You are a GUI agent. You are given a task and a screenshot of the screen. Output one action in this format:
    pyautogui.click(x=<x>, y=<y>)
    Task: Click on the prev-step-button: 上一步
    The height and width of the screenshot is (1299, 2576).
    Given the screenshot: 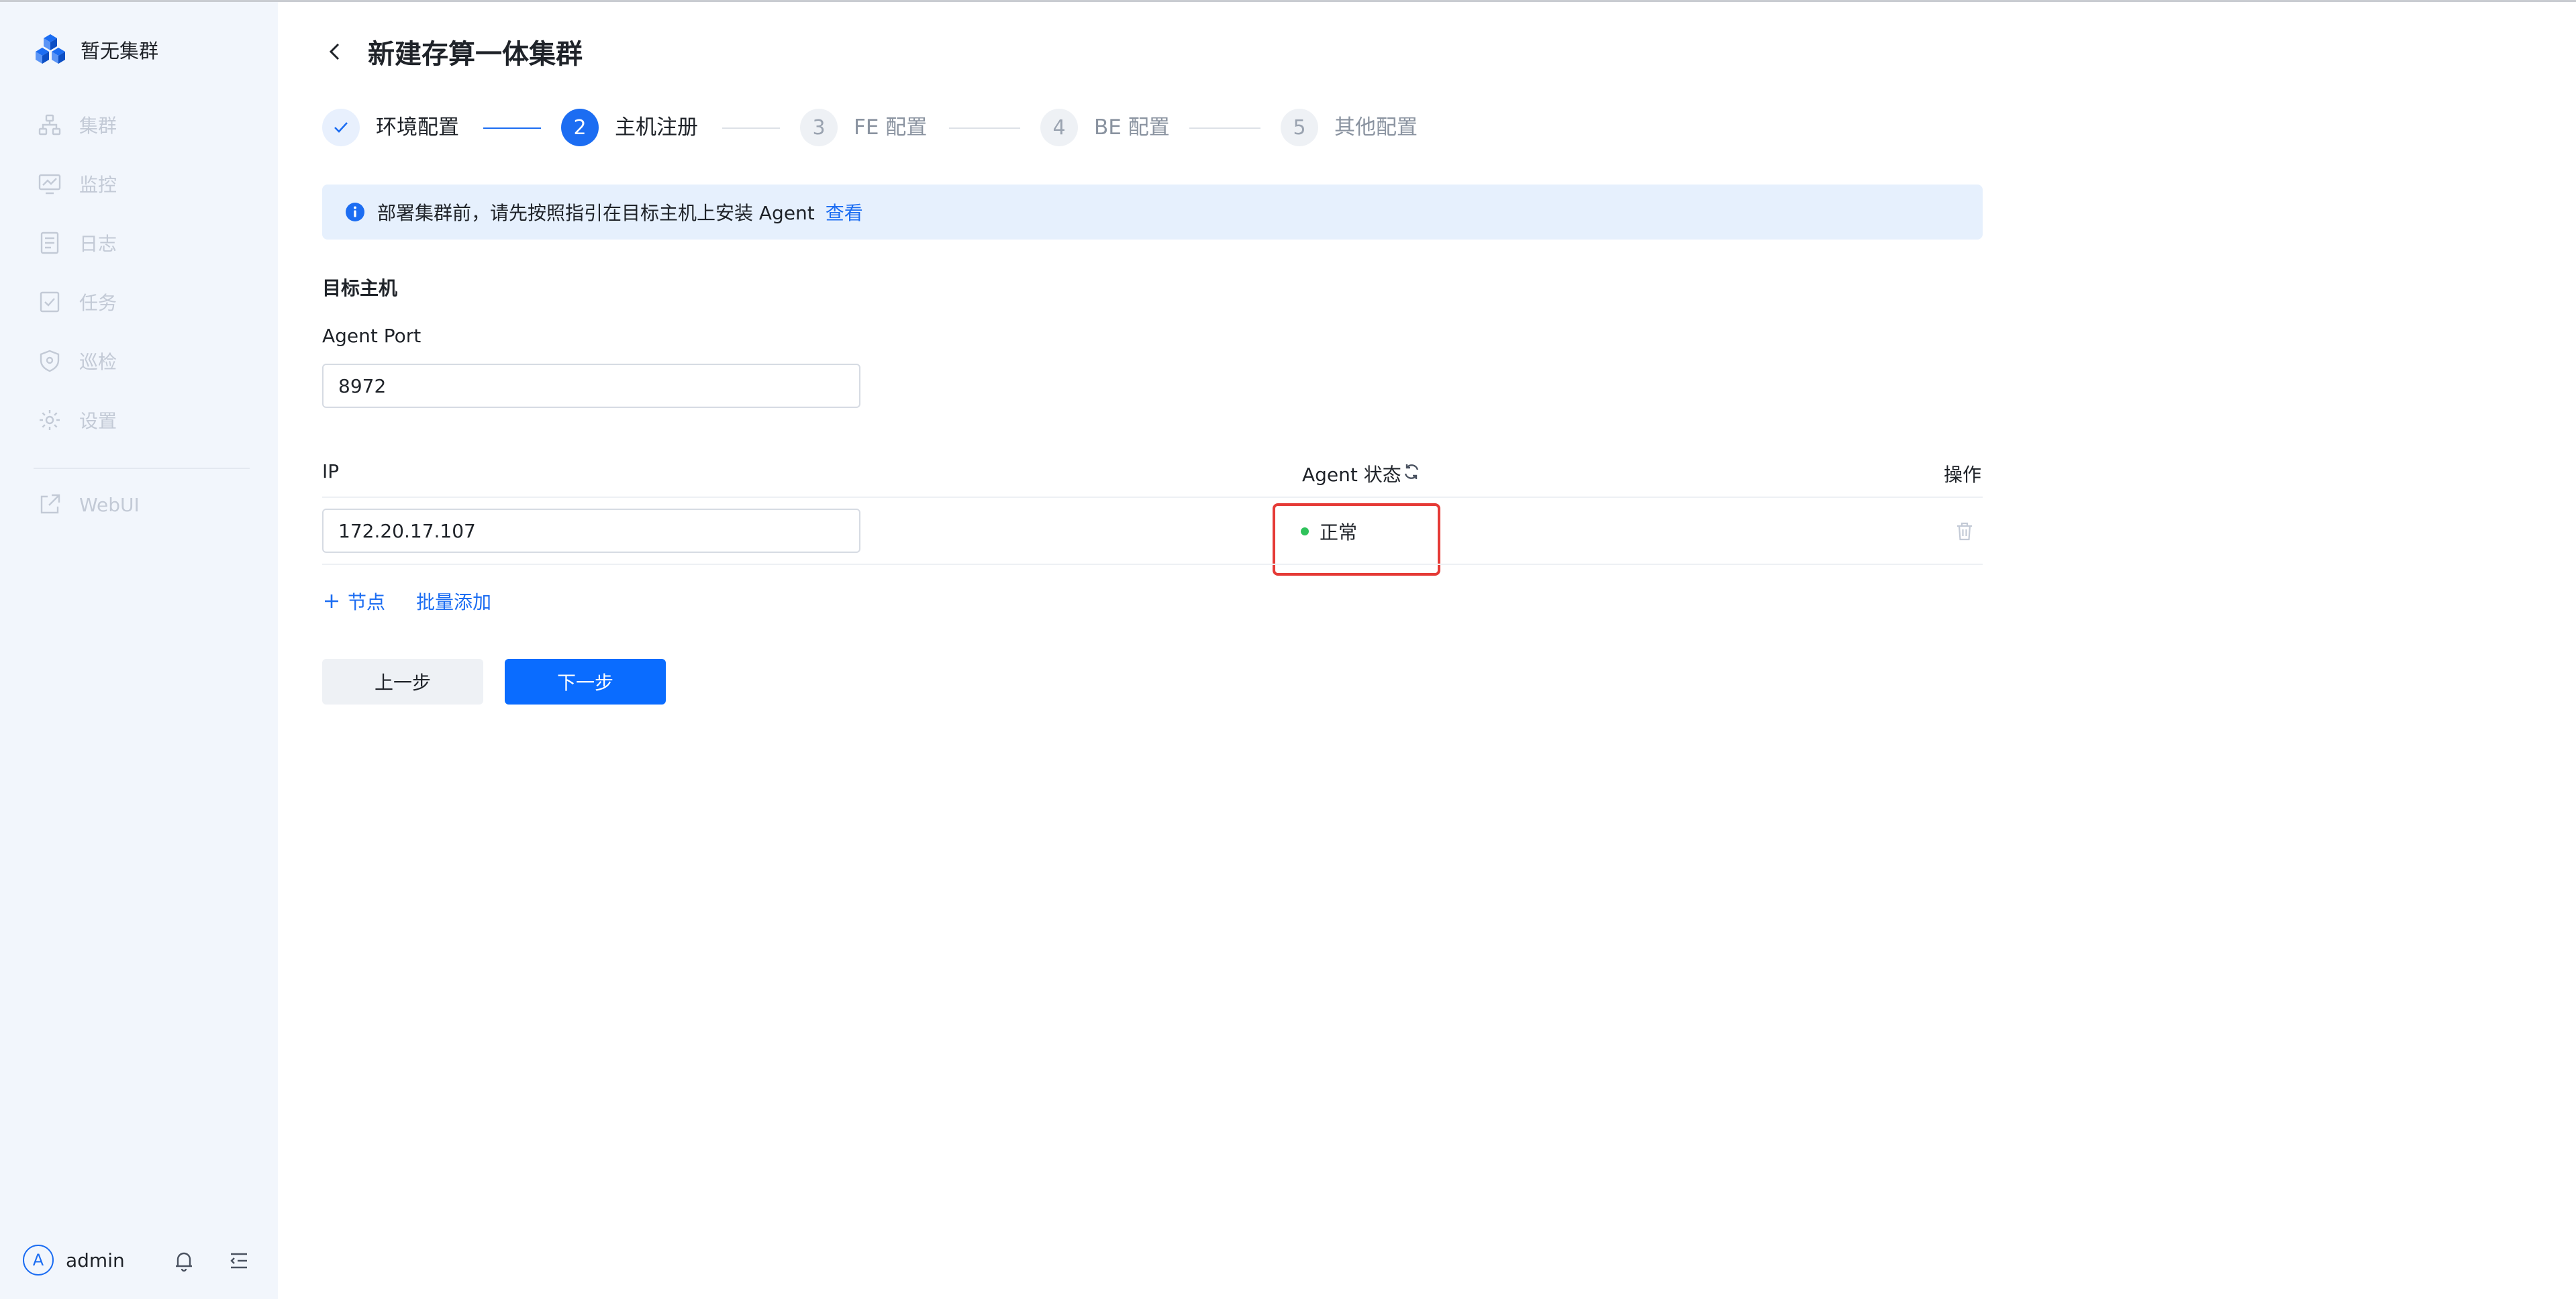 What is the action you would take?
    pyautogui.click(x=402, y=682)
    